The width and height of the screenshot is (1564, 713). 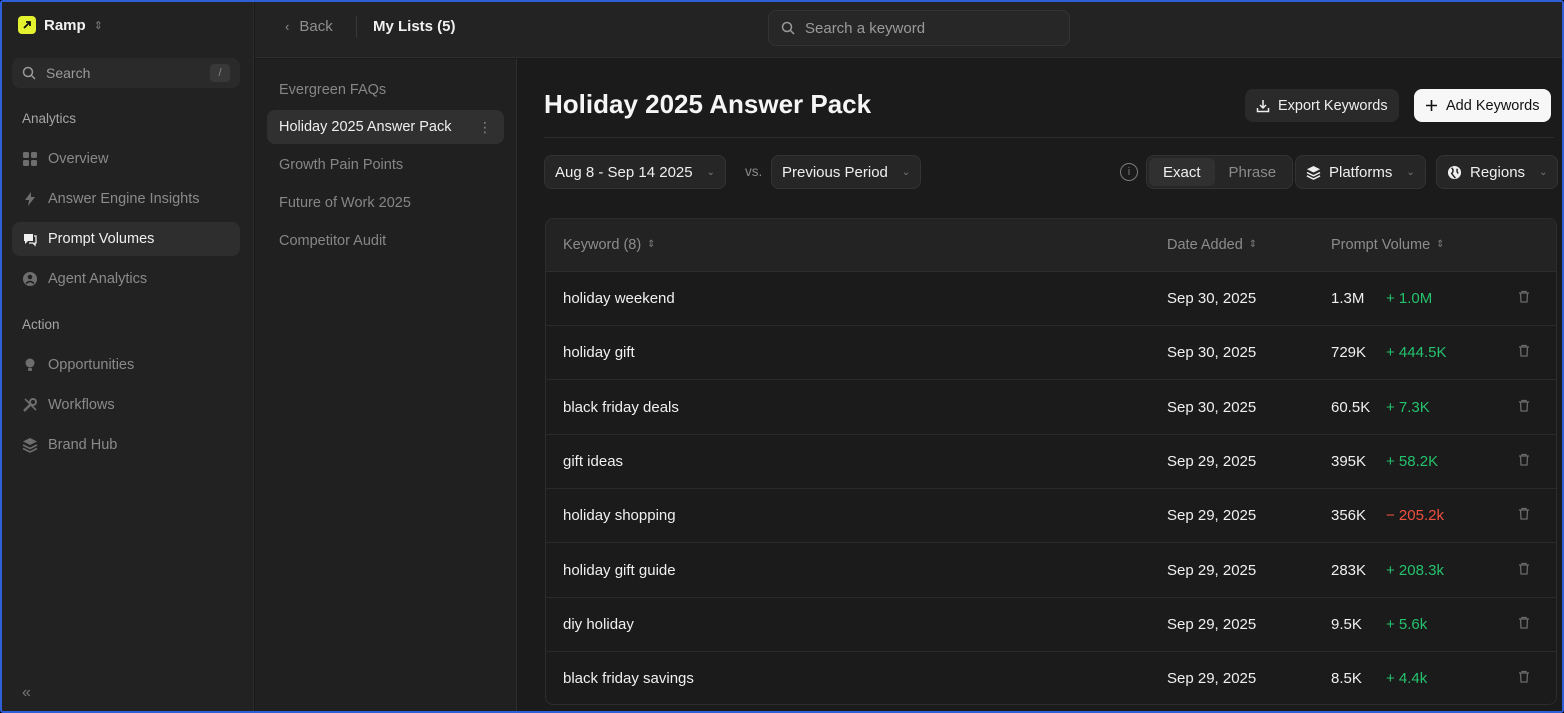 I want to click on list-item-future-of-work: Future of Work 2025, so click(x=385, y=203).